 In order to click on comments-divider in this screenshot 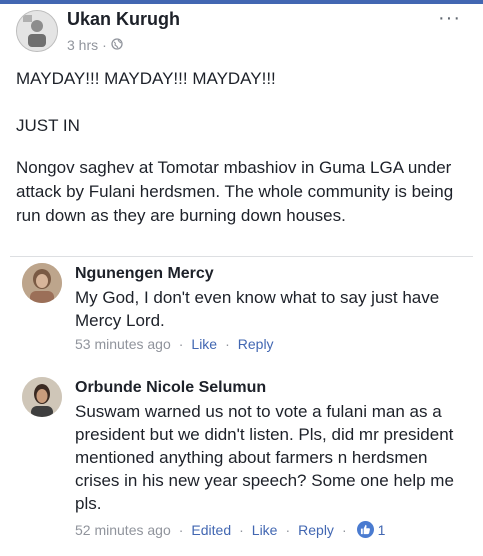, I will do `click(241, 256)`.